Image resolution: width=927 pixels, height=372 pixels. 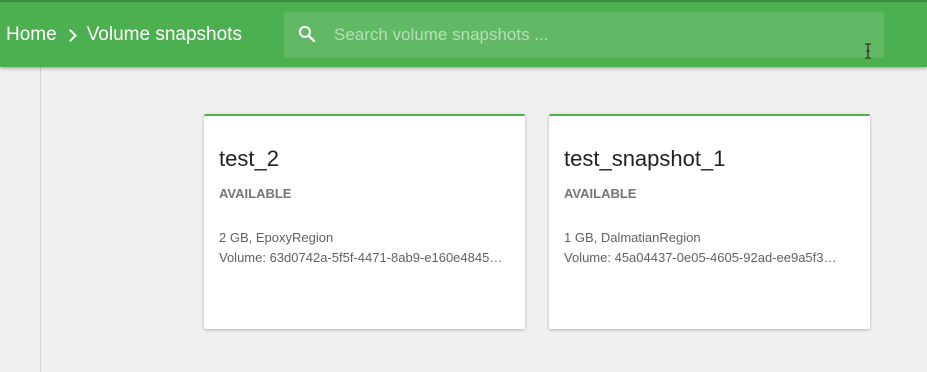 What do you see at coordinates (70, 35) in the screenshot?
I see `chevron-right-icon` at bounding box center [70, 35].